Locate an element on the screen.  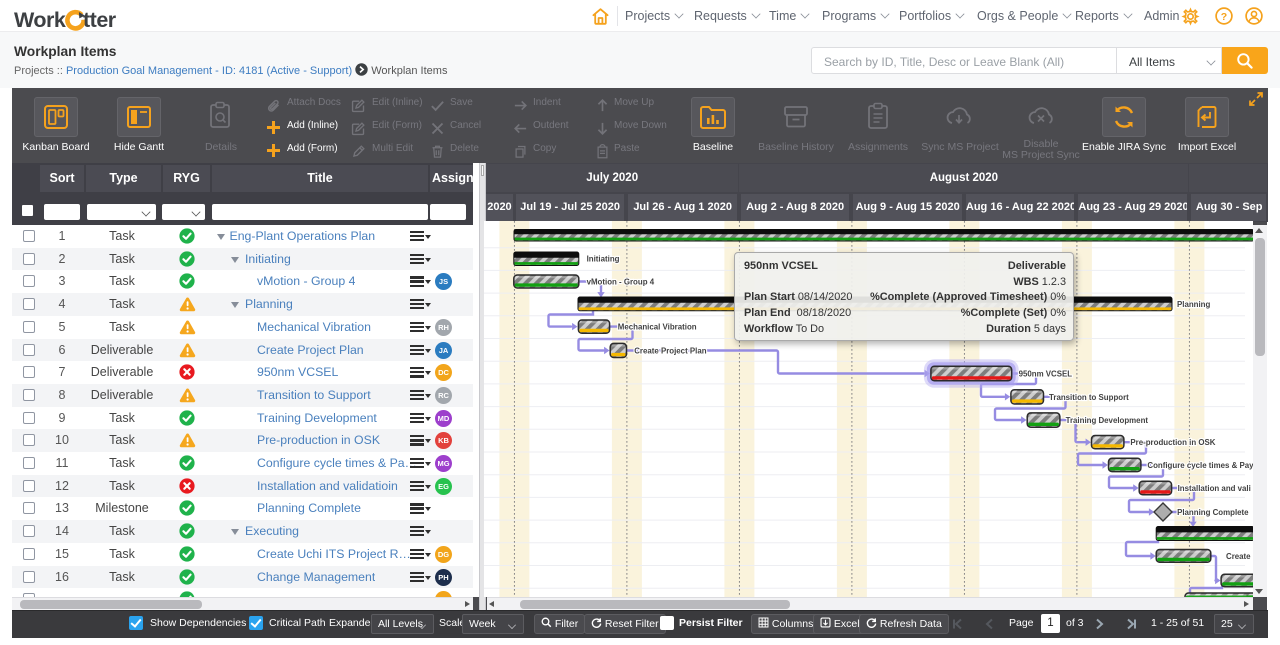
svg-text: 950nm VCSEL is located at coordinates (1046, 374).